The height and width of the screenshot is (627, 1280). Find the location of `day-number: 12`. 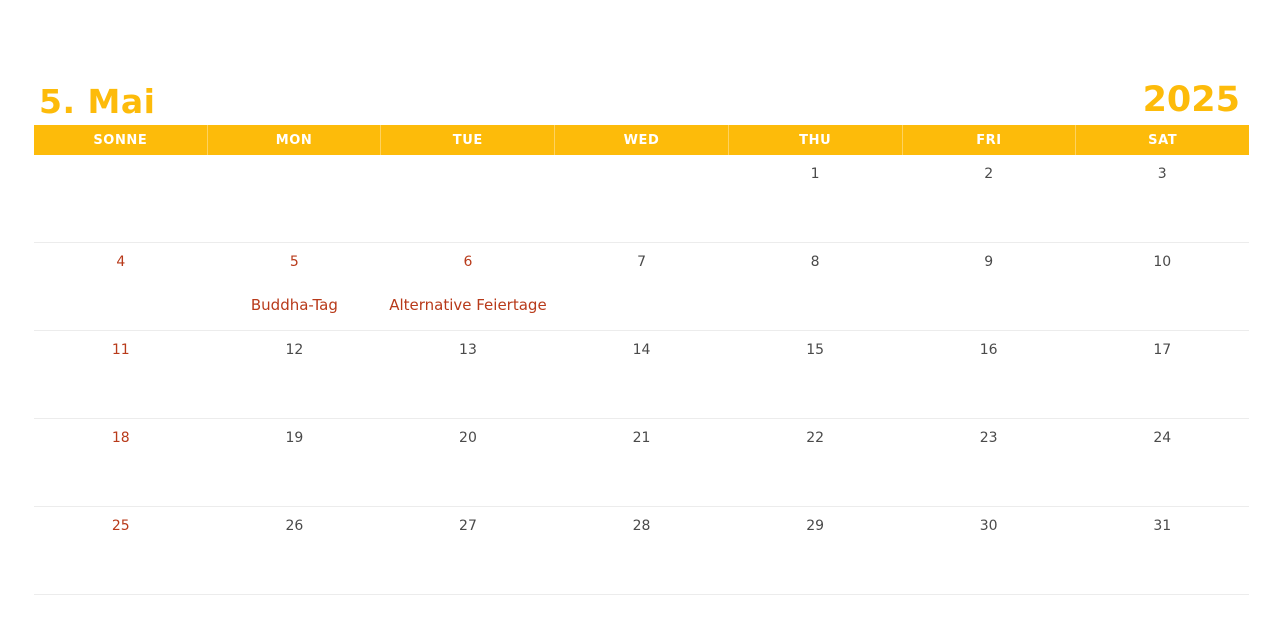

day-number: 12 is located at coordinates (294, 350).